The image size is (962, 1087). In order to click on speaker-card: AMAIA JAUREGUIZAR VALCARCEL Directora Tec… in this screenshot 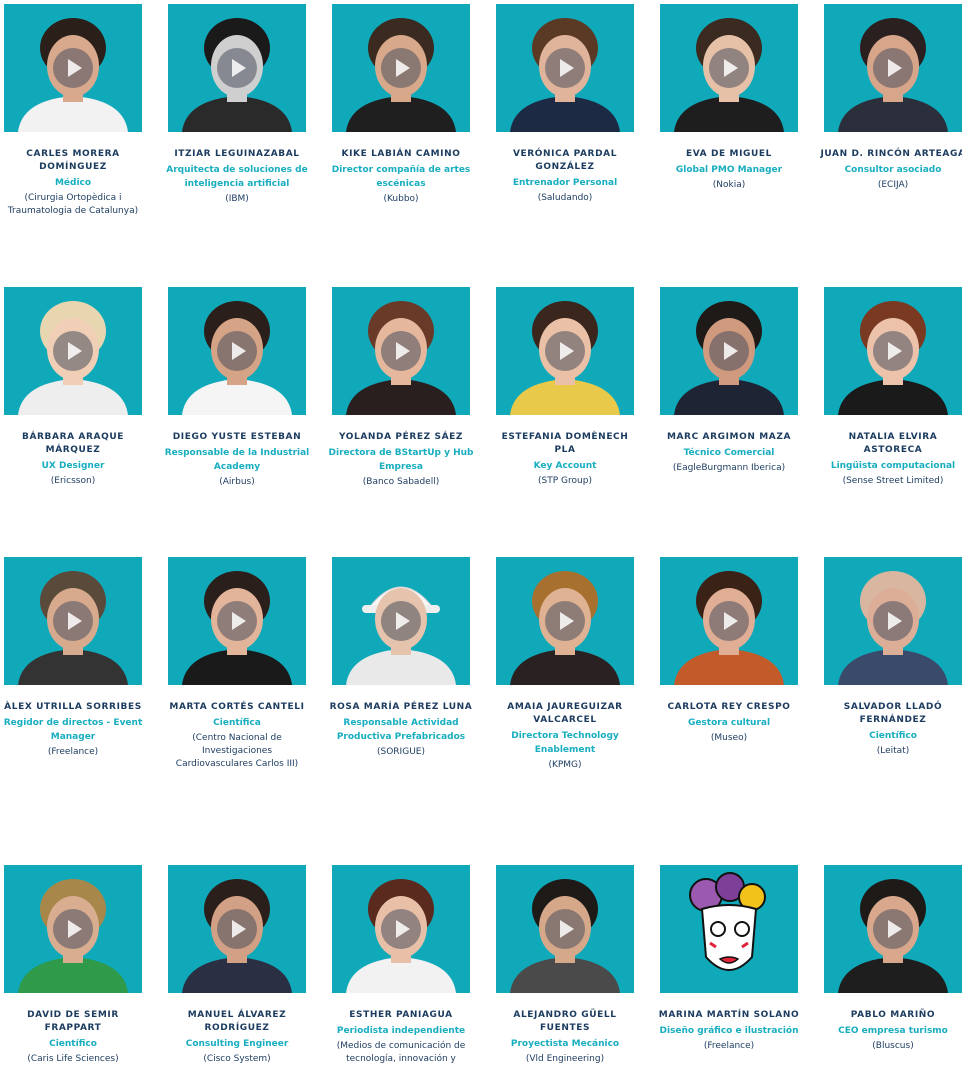, I will do `click(565, 664)`.